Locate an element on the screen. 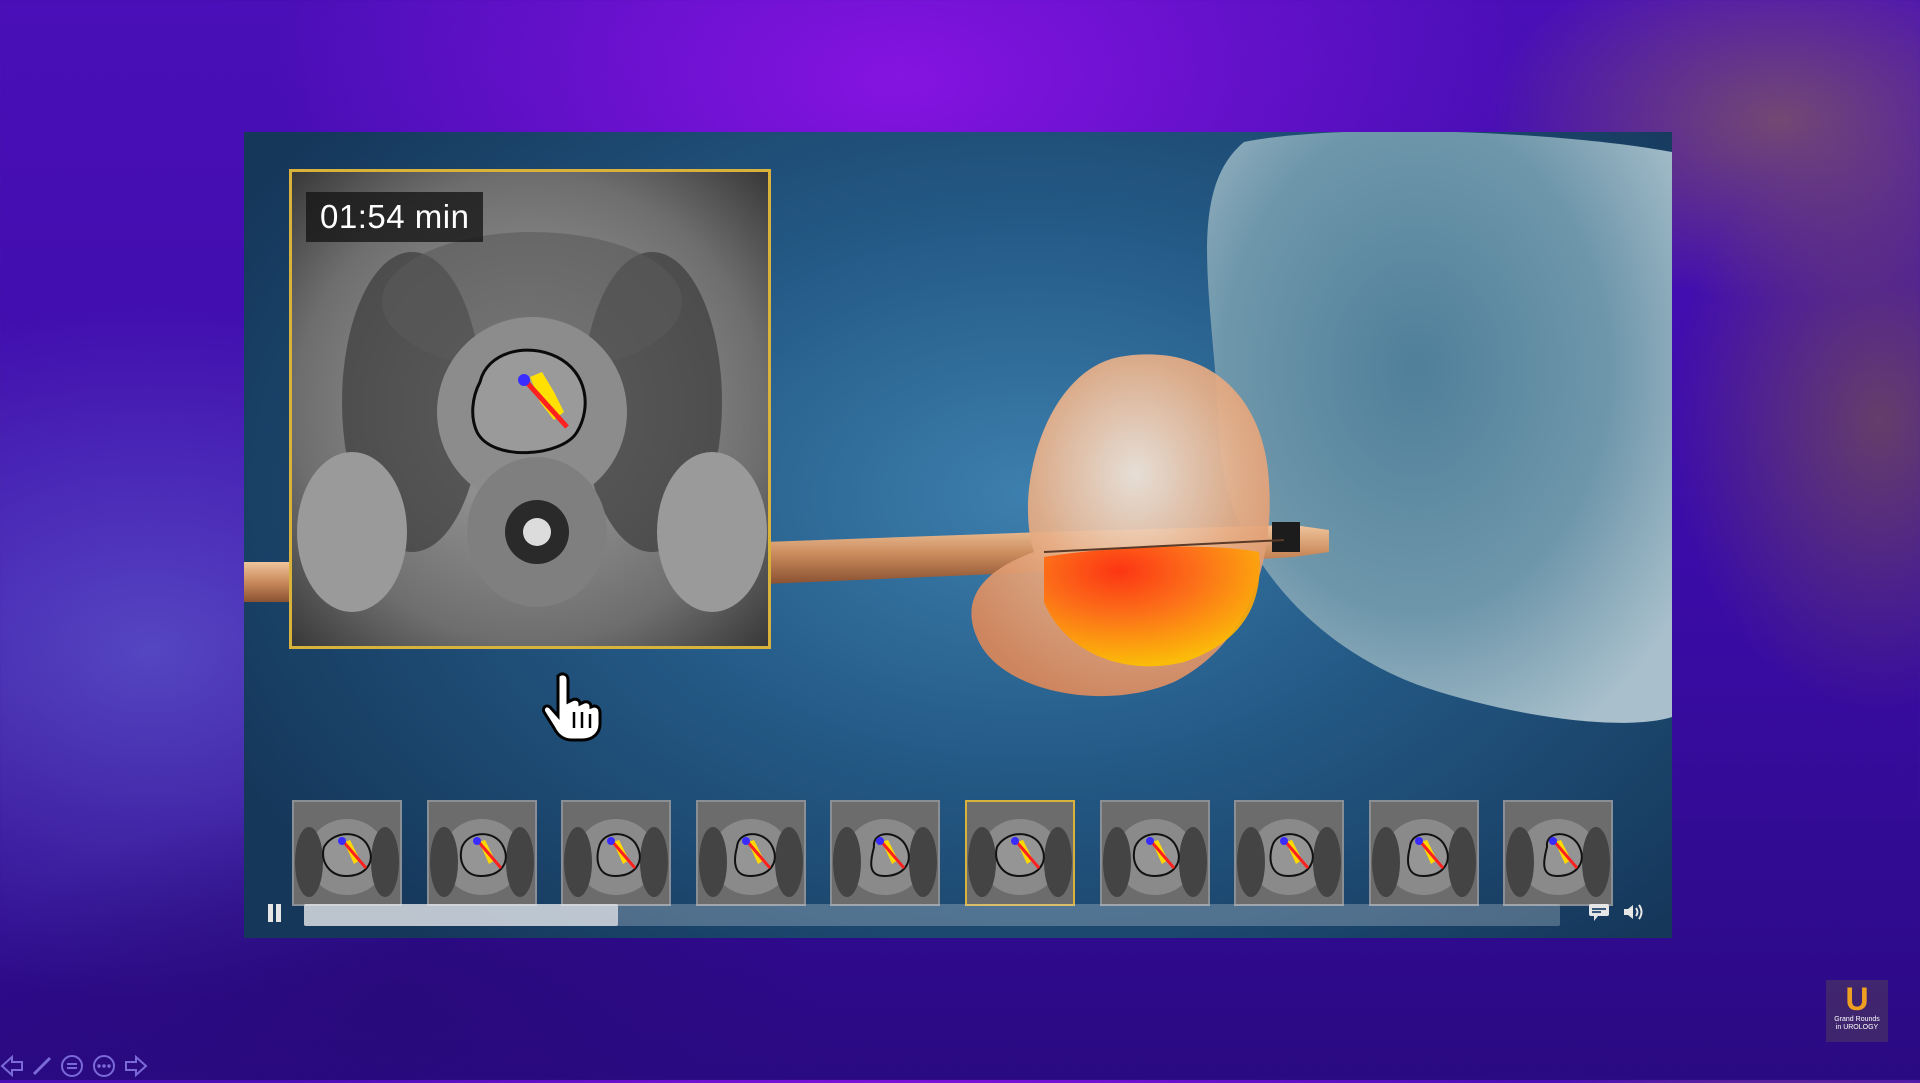 The width and height of the screenshot is (1920, 1083). seek-progress is located at coordinates (461, 915).